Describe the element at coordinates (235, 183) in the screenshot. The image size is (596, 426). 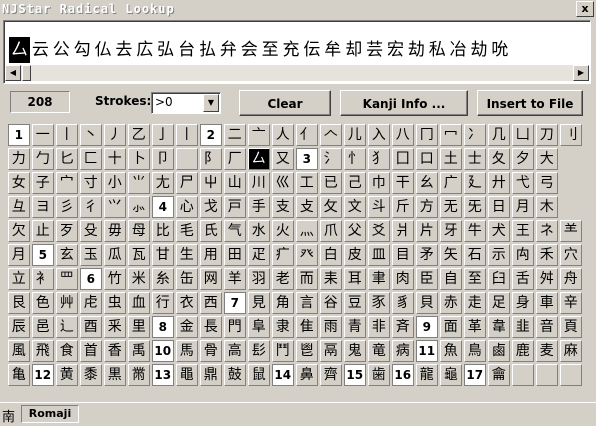
I see `radical-cell: 山` at that location.